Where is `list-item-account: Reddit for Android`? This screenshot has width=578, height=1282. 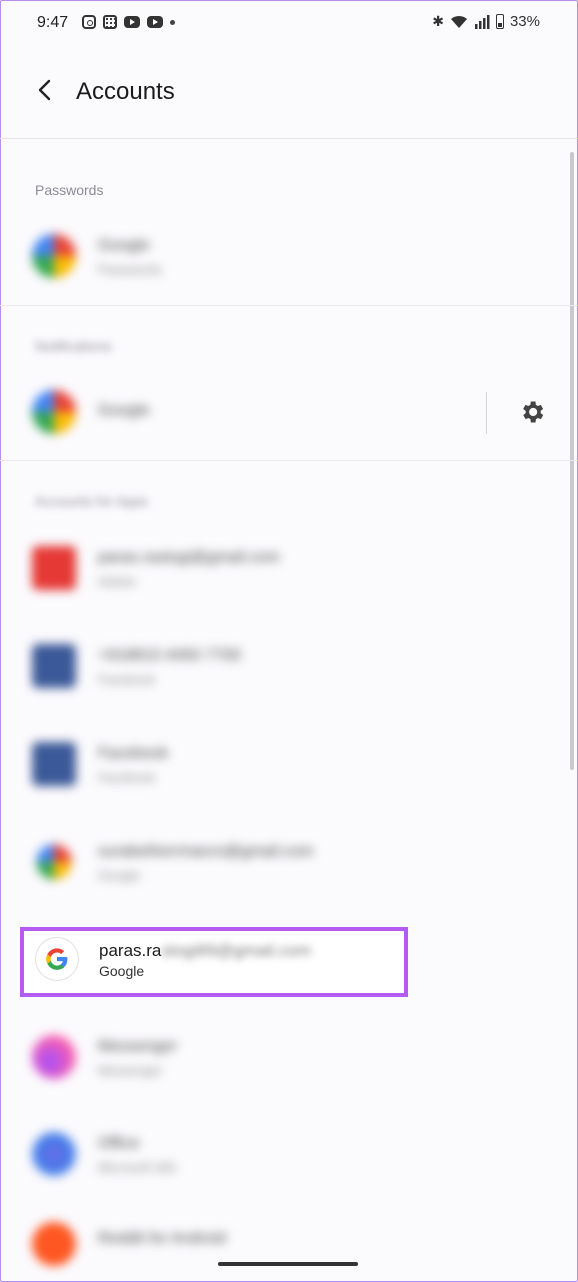
list-item-account: Reddit for Android is located at coordinates (232, 1244).